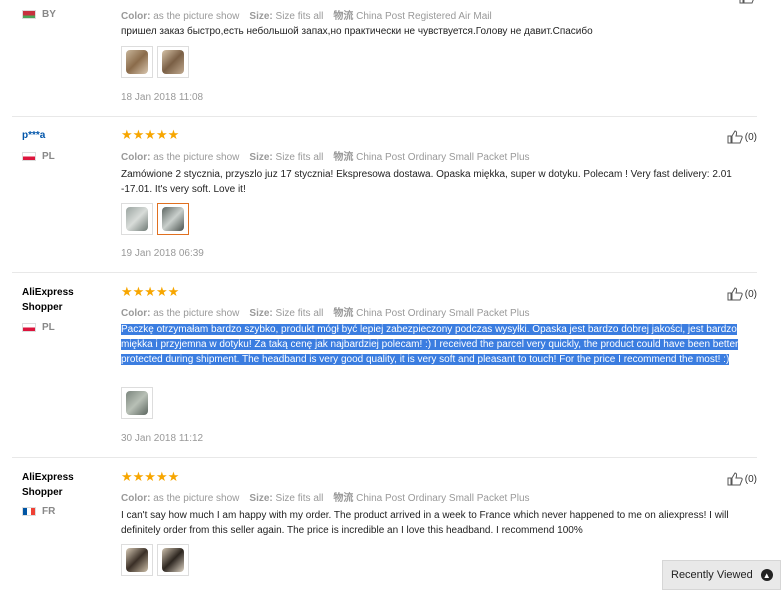 Image resolution: width=781 pixels, height=590 pixels. I want to click on useful-button, so click(748, 2).